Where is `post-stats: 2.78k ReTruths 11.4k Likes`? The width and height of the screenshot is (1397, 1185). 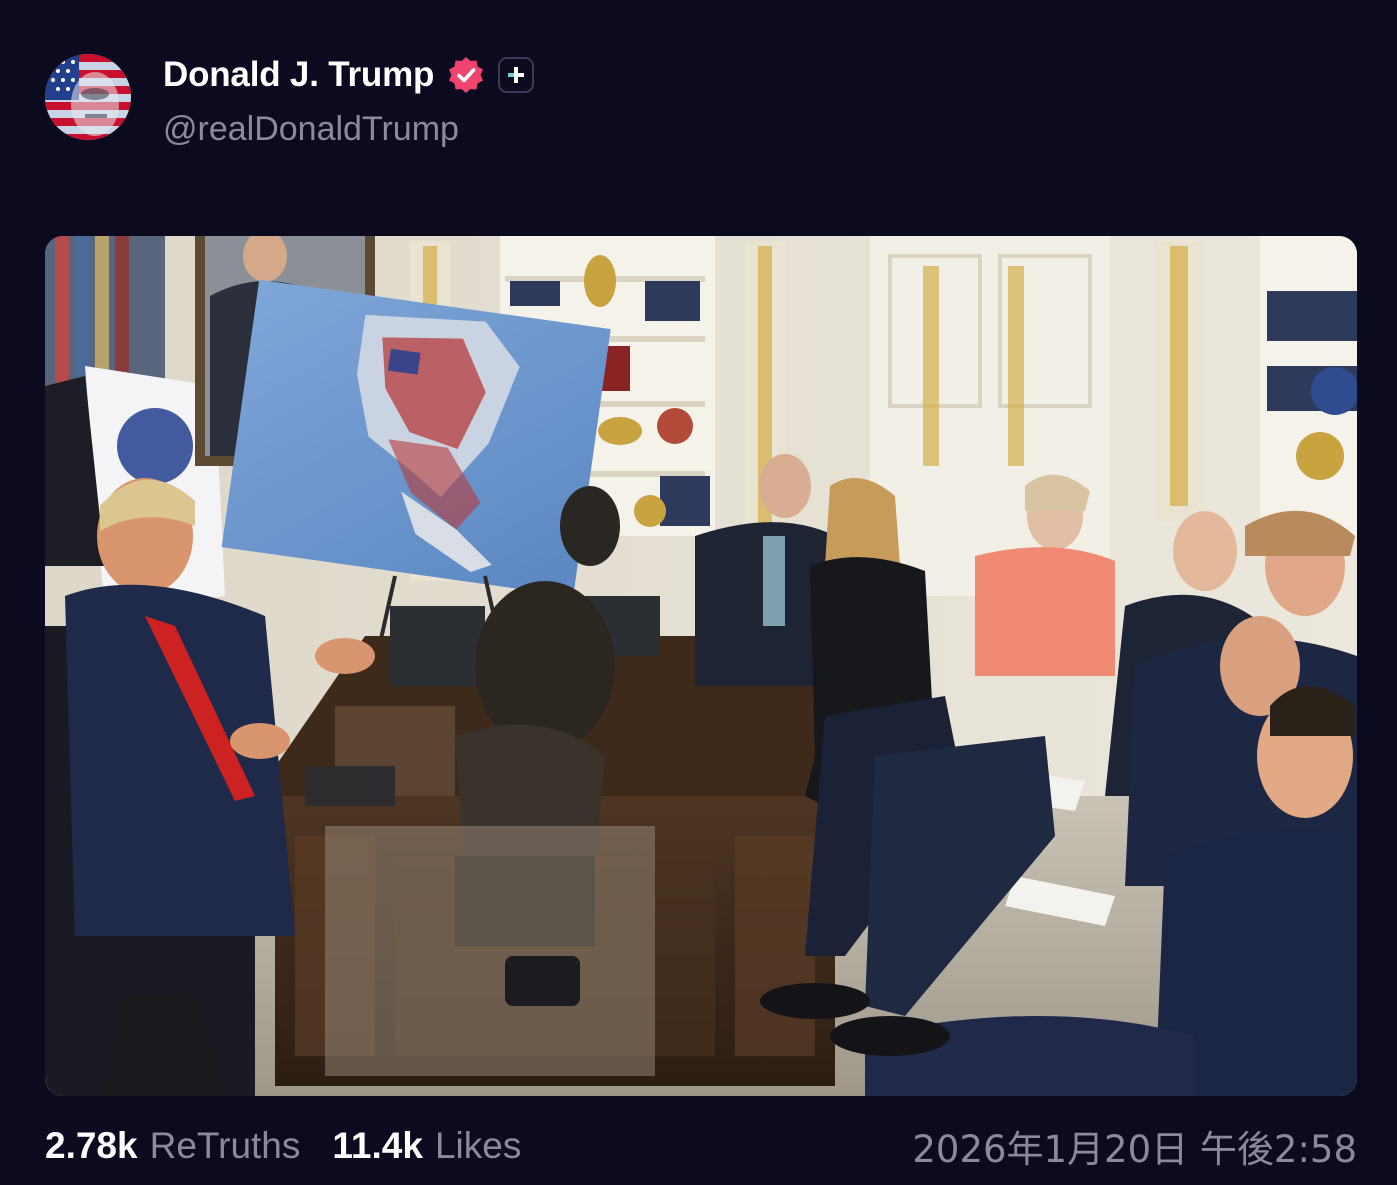
post-stats: 2.78k ReTruths 11.4k Likes is located at coordinates (283, 1146).